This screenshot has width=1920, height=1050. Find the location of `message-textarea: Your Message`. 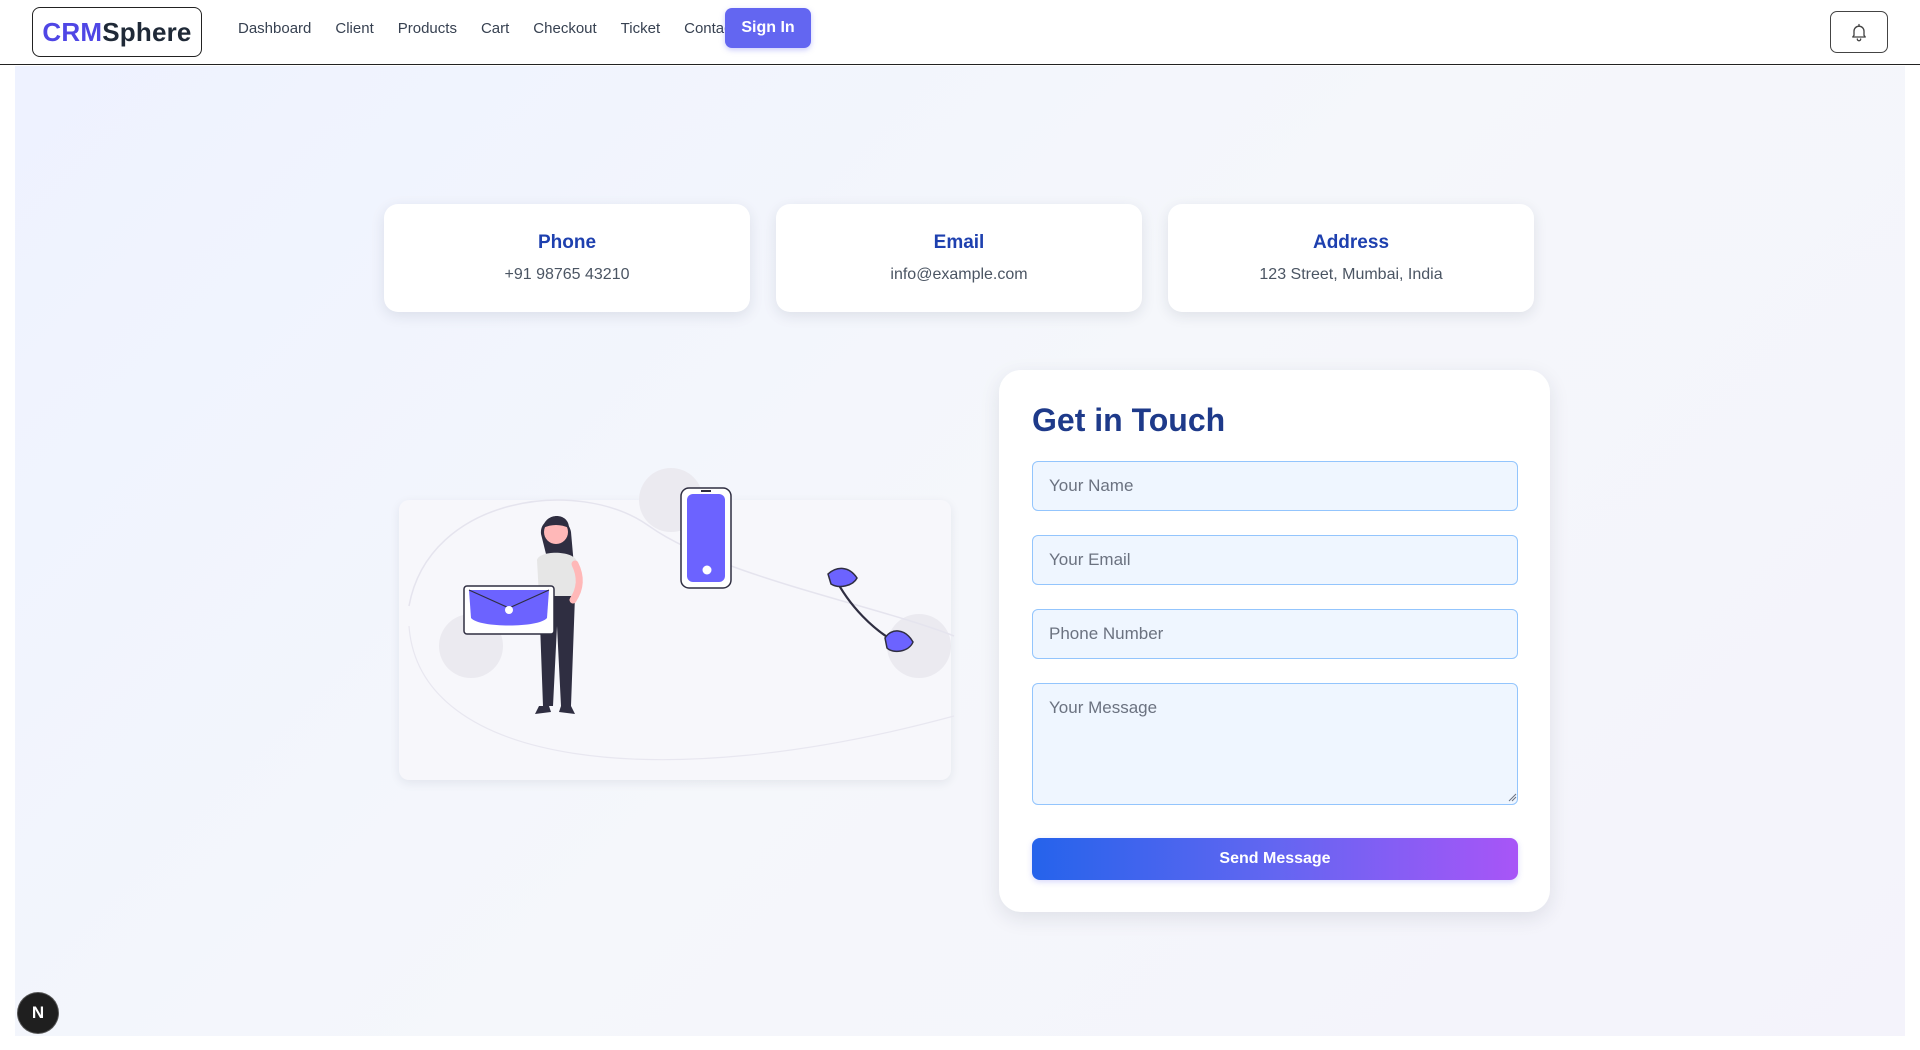

message-textarea: Your Message is located at coordinates (1275, 744).